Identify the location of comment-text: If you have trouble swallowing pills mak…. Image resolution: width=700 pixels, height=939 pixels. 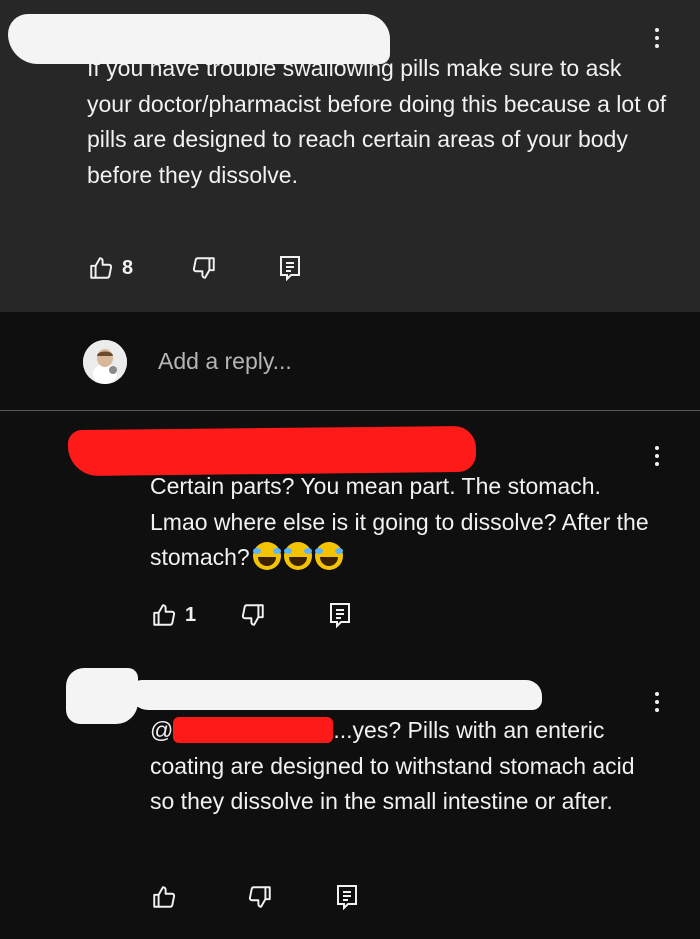
(377, 121).